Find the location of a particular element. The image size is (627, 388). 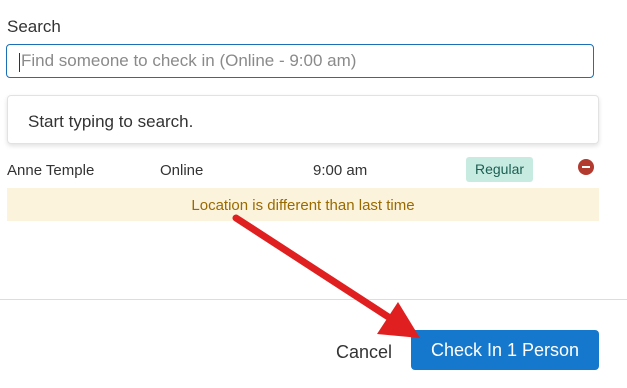

search-hint-text: Start typing to search. is located at coordinates (111, 121).